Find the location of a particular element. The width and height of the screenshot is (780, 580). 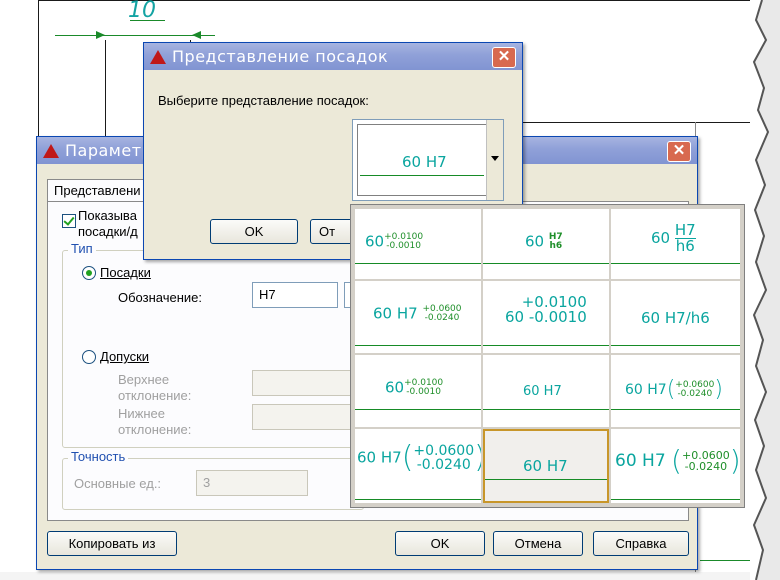

fit-option: 60 H7 is located at coordinates (546, 391).